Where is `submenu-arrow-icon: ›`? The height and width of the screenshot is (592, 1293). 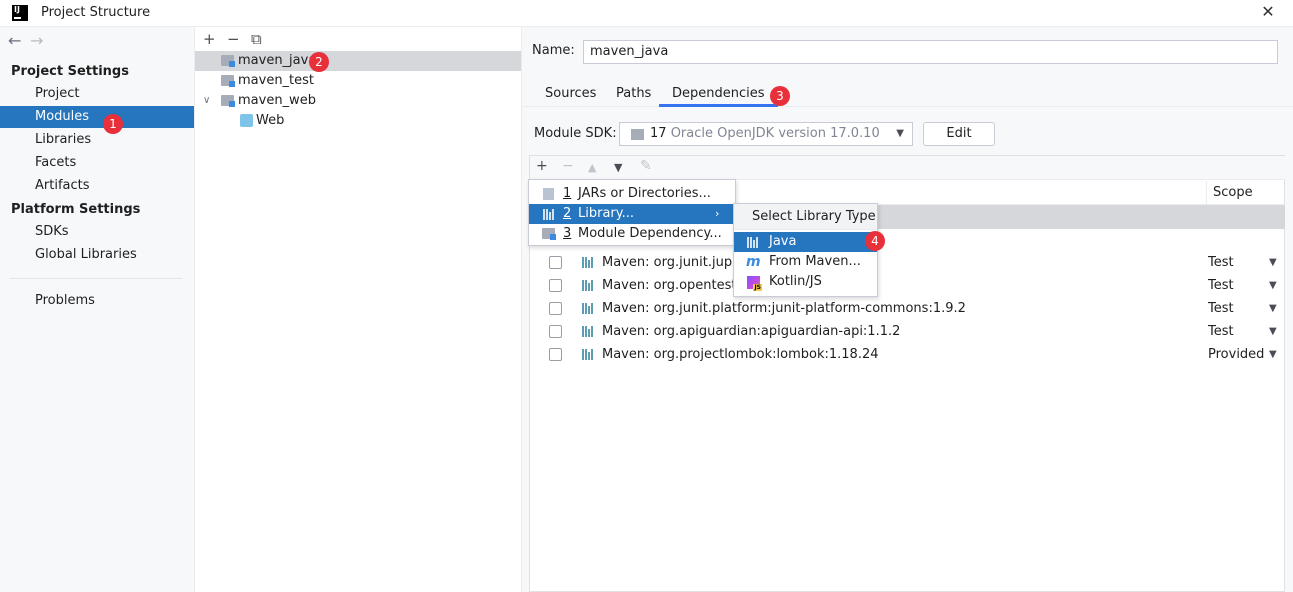 submenu-arrow-icon: › is located at coordinates (717, 213).